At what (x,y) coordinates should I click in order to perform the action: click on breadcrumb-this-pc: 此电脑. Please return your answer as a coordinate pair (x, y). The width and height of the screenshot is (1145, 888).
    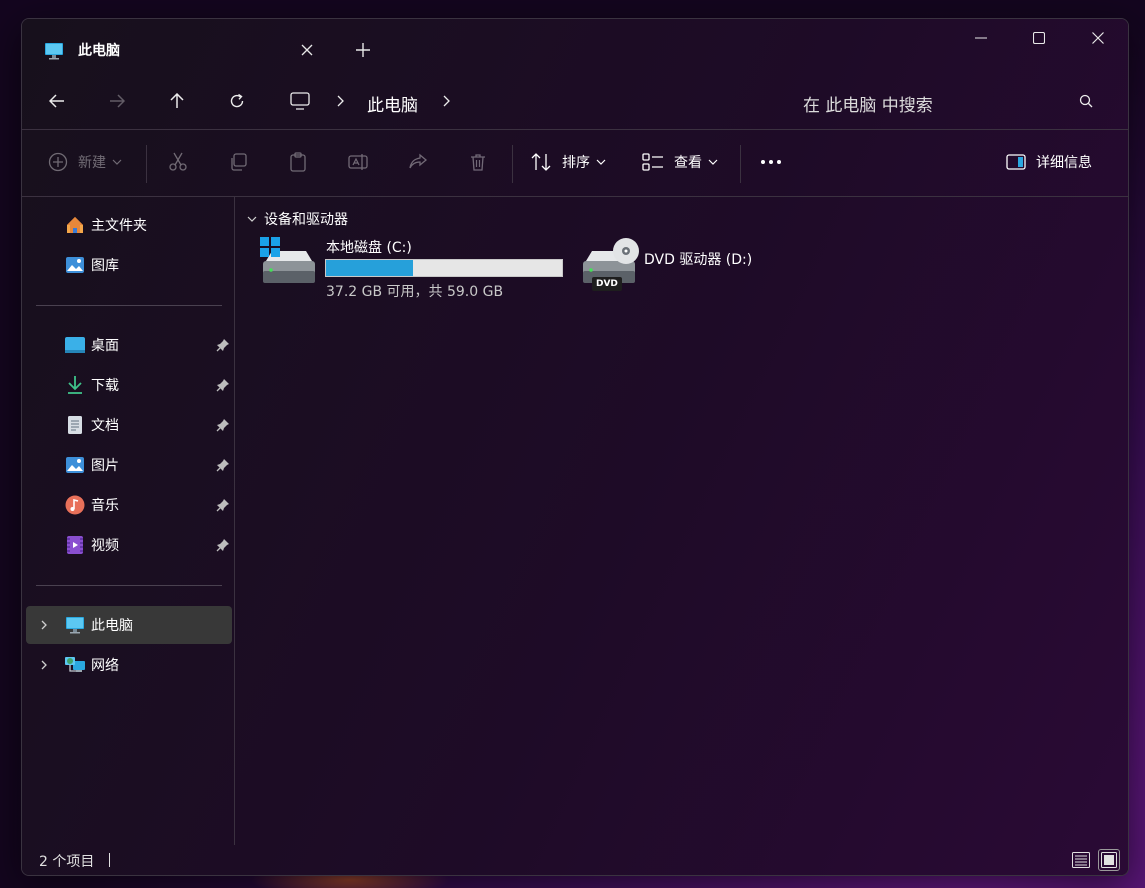
    Looking at the image, I should click on (392, 103).